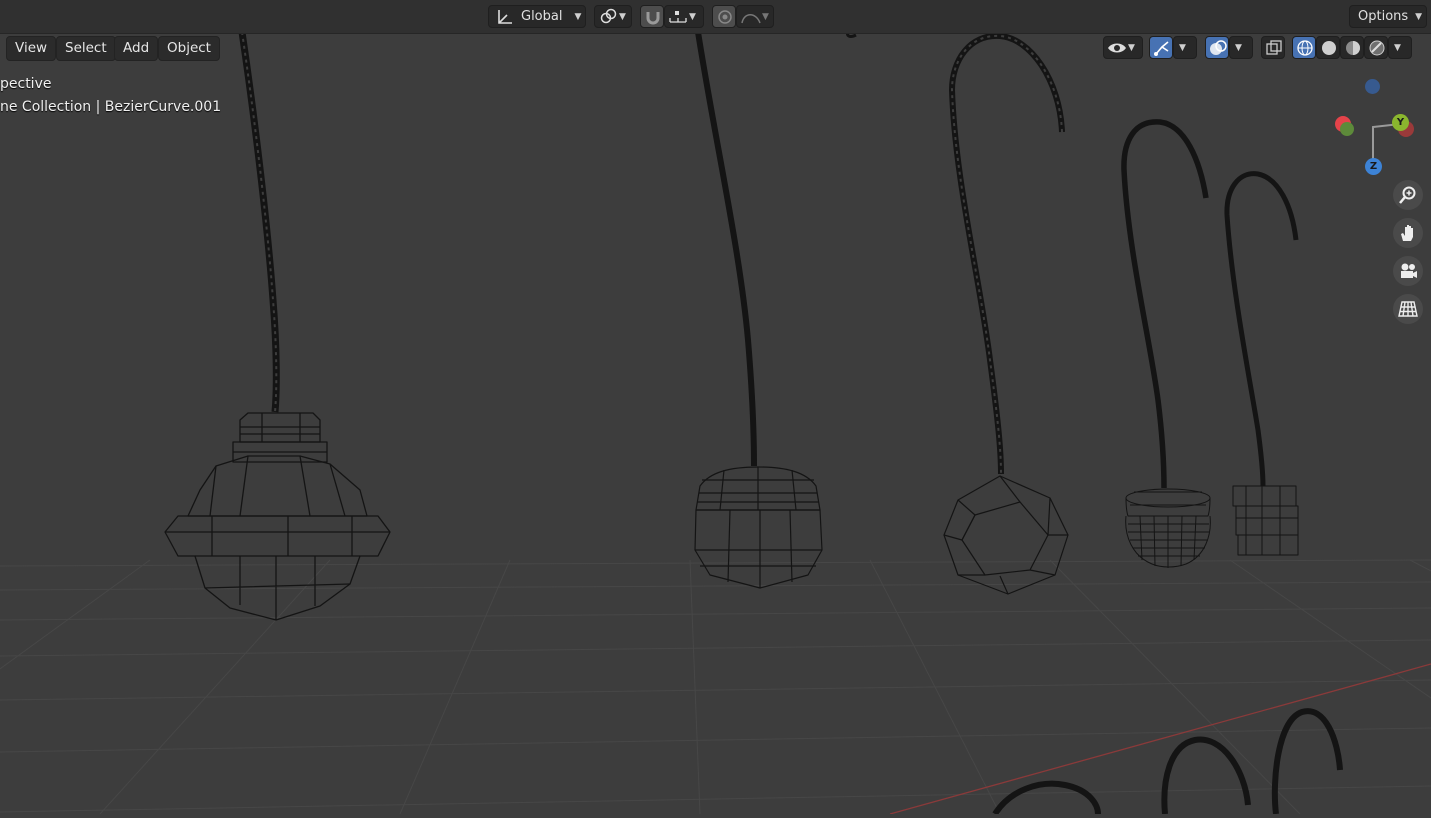  I want to click on menu-select: Select, so click(86, 48).